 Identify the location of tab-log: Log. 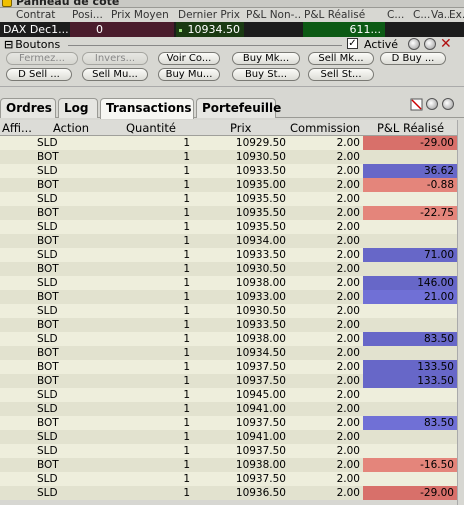
(78, 108).